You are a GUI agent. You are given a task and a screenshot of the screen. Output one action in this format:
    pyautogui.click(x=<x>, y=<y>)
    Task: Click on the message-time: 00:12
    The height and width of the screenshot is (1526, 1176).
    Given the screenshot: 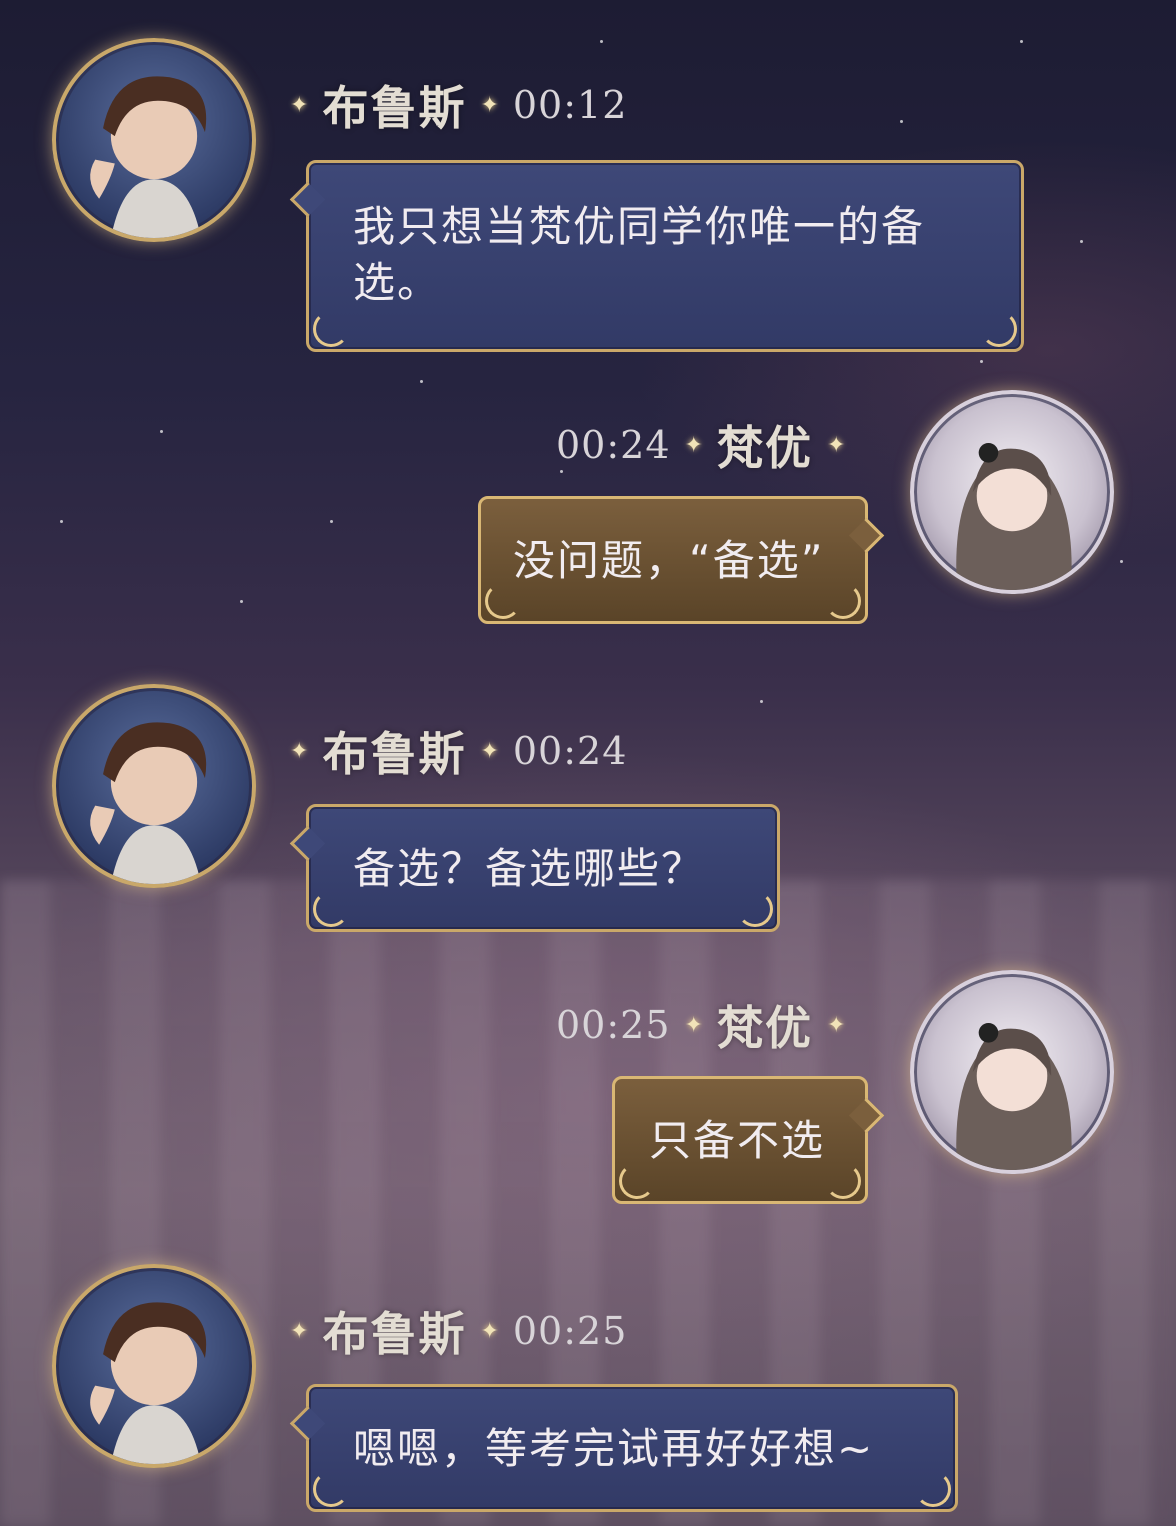 What is the action you would take?
    pyautogui.click(x=570, y=105)
    